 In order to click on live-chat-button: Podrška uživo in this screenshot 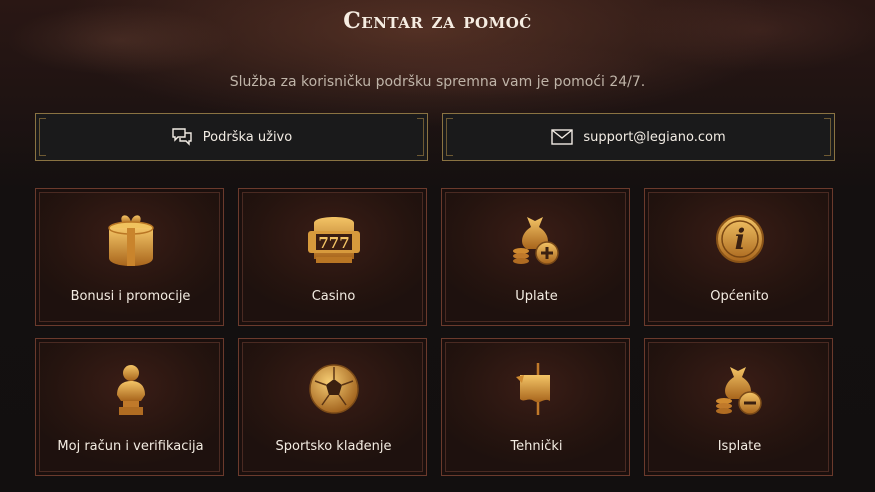, I will do `click(231, 137)`.